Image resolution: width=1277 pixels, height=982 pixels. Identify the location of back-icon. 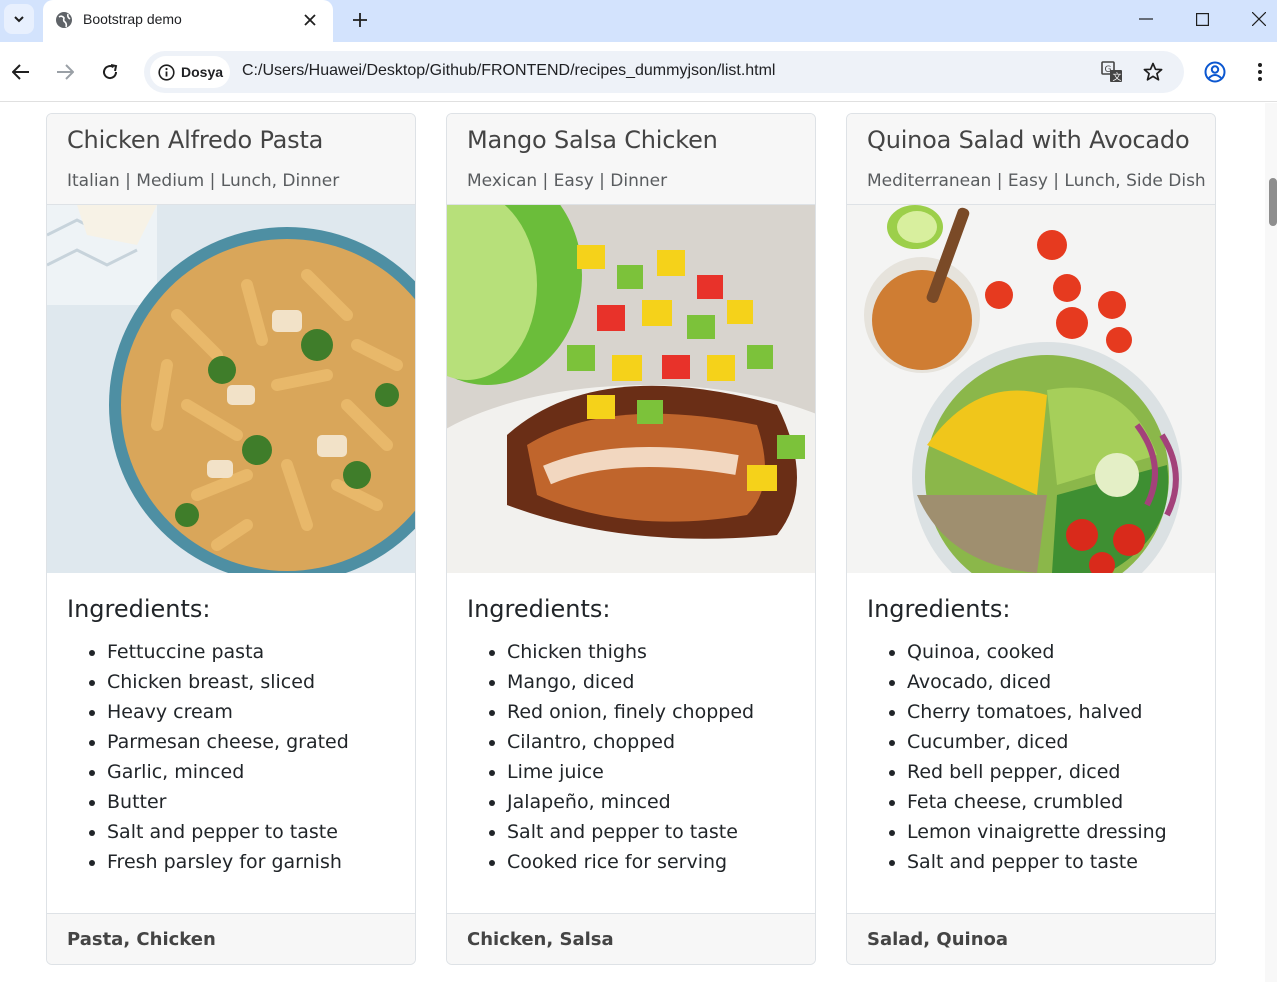
(20, 72).